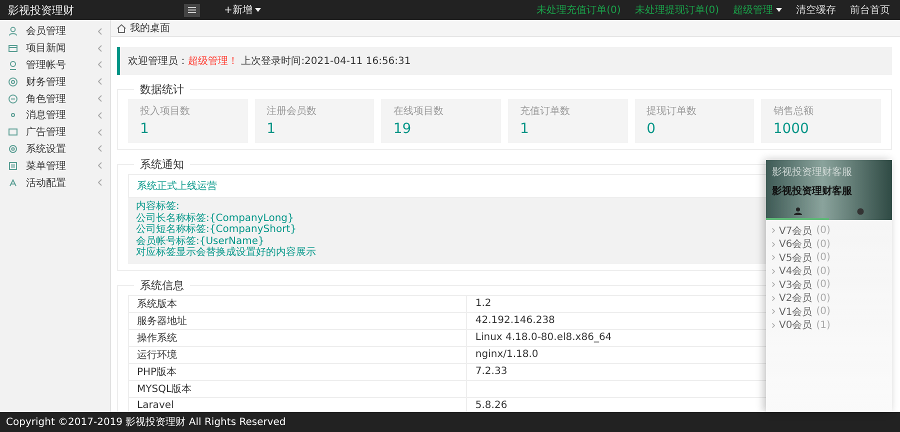  What do you see at coordinates (162, 164) in the screenshot?
I see `section-title: 系统通知` at bounding box center [162, 164].